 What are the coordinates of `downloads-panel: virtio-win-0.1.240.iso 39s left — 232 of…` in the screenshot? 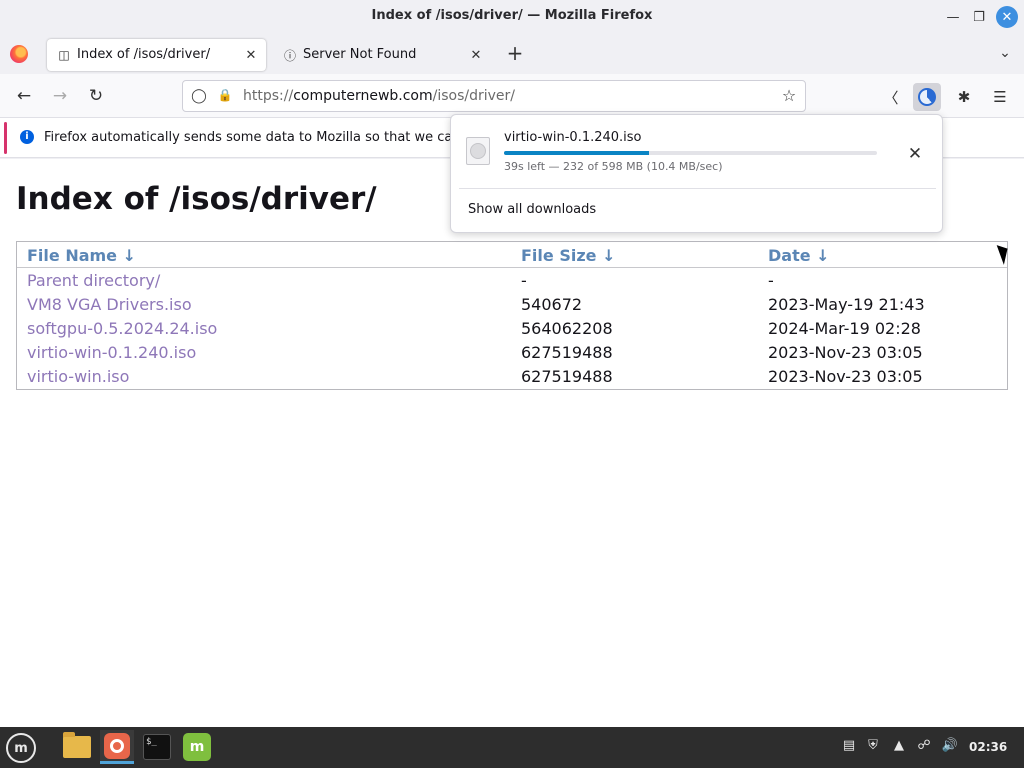 It's located at (696, 173).